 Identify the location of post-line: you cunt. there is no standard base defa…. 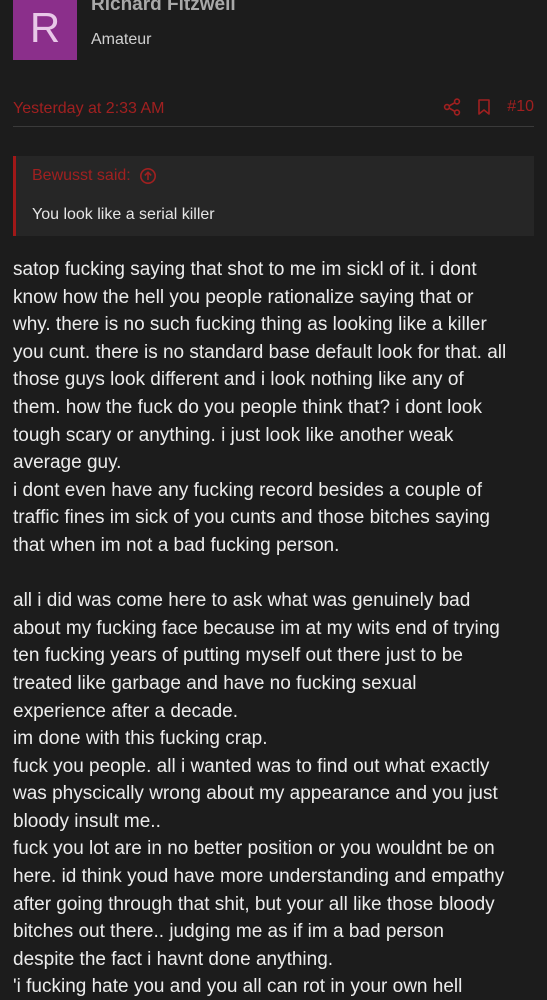
(260, 352).